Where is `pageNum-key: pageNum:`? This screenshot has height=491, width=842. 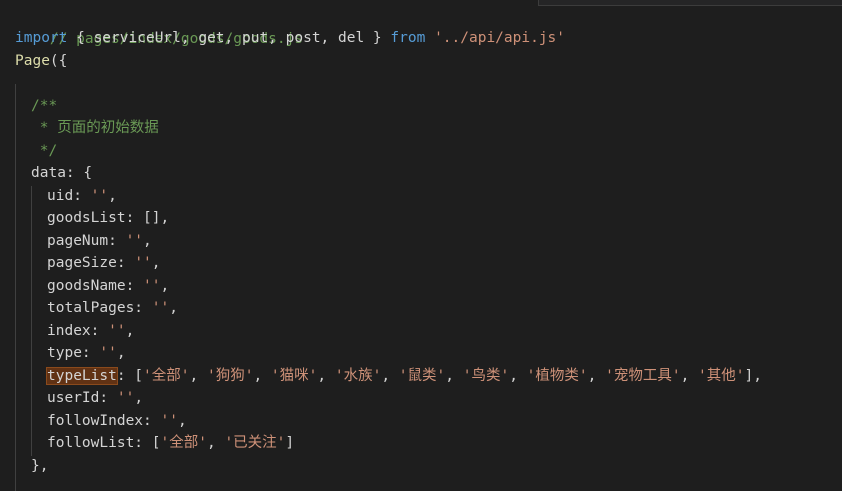
pageNum-key: pageNum: is located at coordinates (86, 241).